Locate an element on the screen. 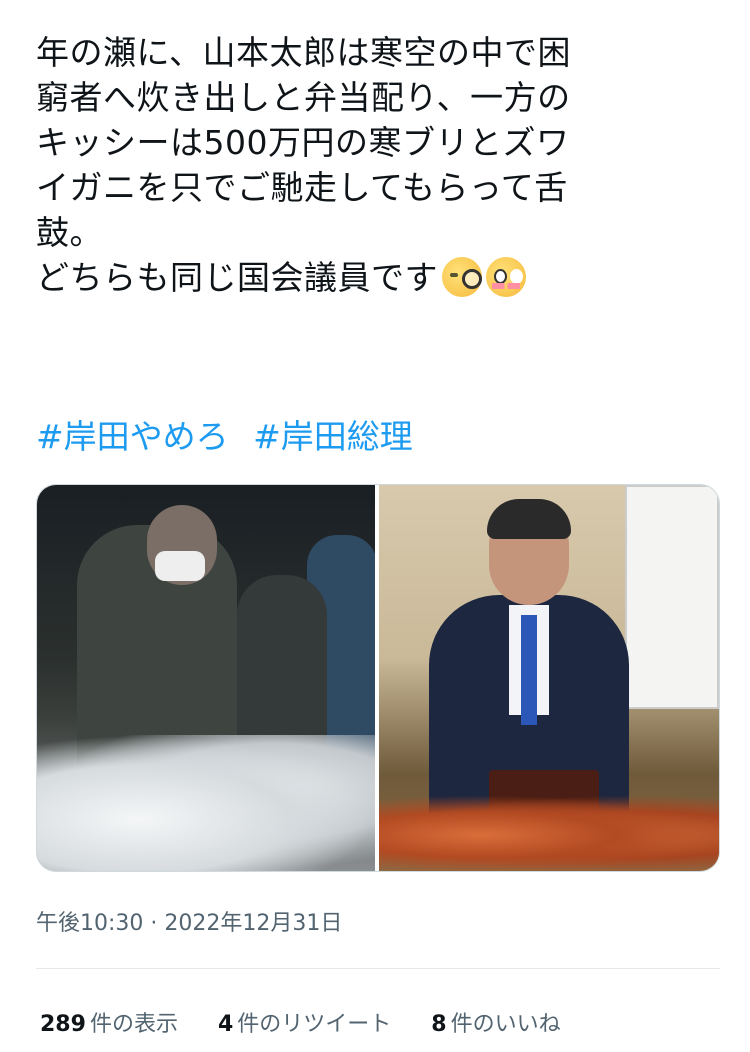  views-label: 件の表示 is located at coordinates (133, 1024).